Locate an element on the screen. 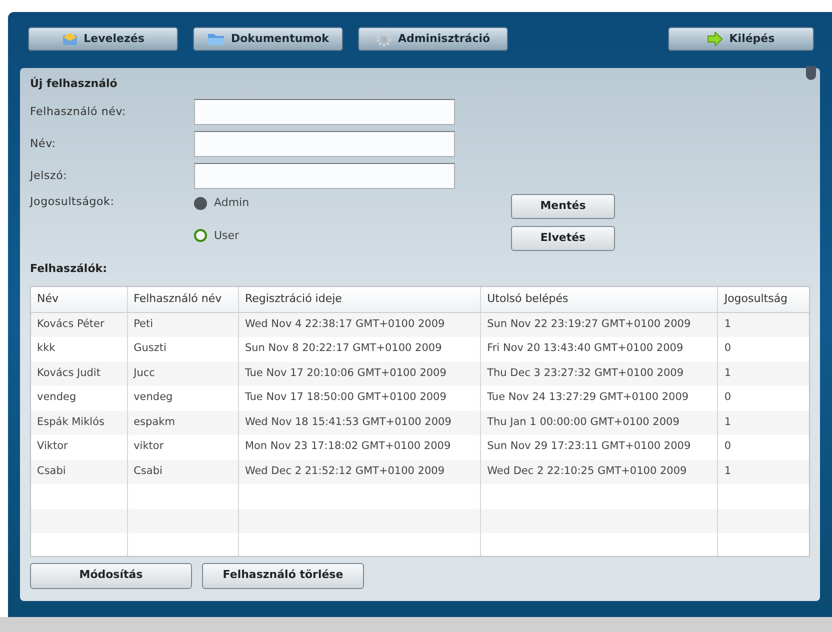 The width and height of the screenshot is (832, 632). nav-button: Dokumentumok is located at coordinates (268, 39).